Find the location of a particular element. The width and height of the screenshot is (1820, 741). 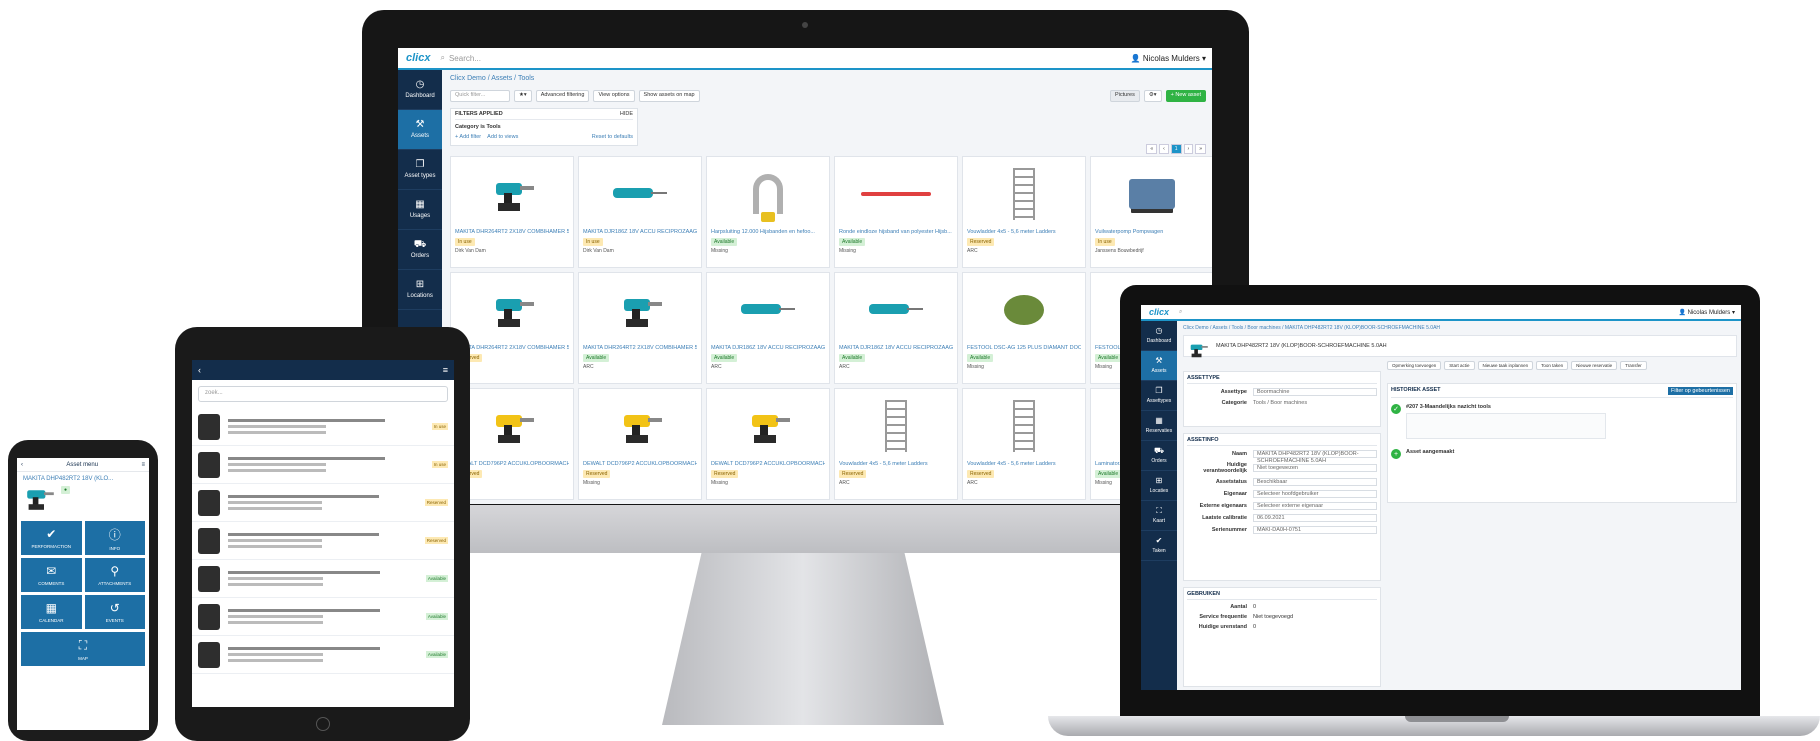

asset-title: Vuilwaterpomp Pompwagen is located at coordinates (1152, 232).